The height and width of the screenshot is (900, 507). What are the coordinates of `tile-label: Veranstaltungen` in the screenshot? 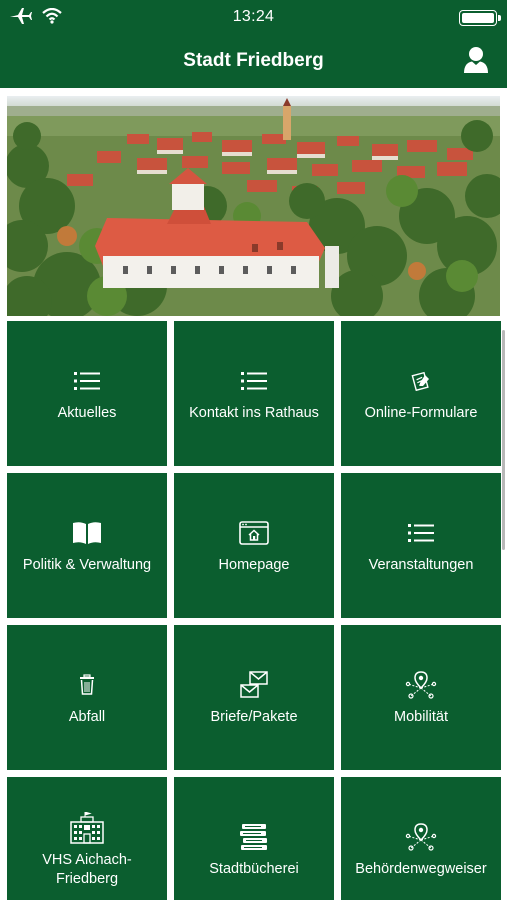 It's located at (421, 565).